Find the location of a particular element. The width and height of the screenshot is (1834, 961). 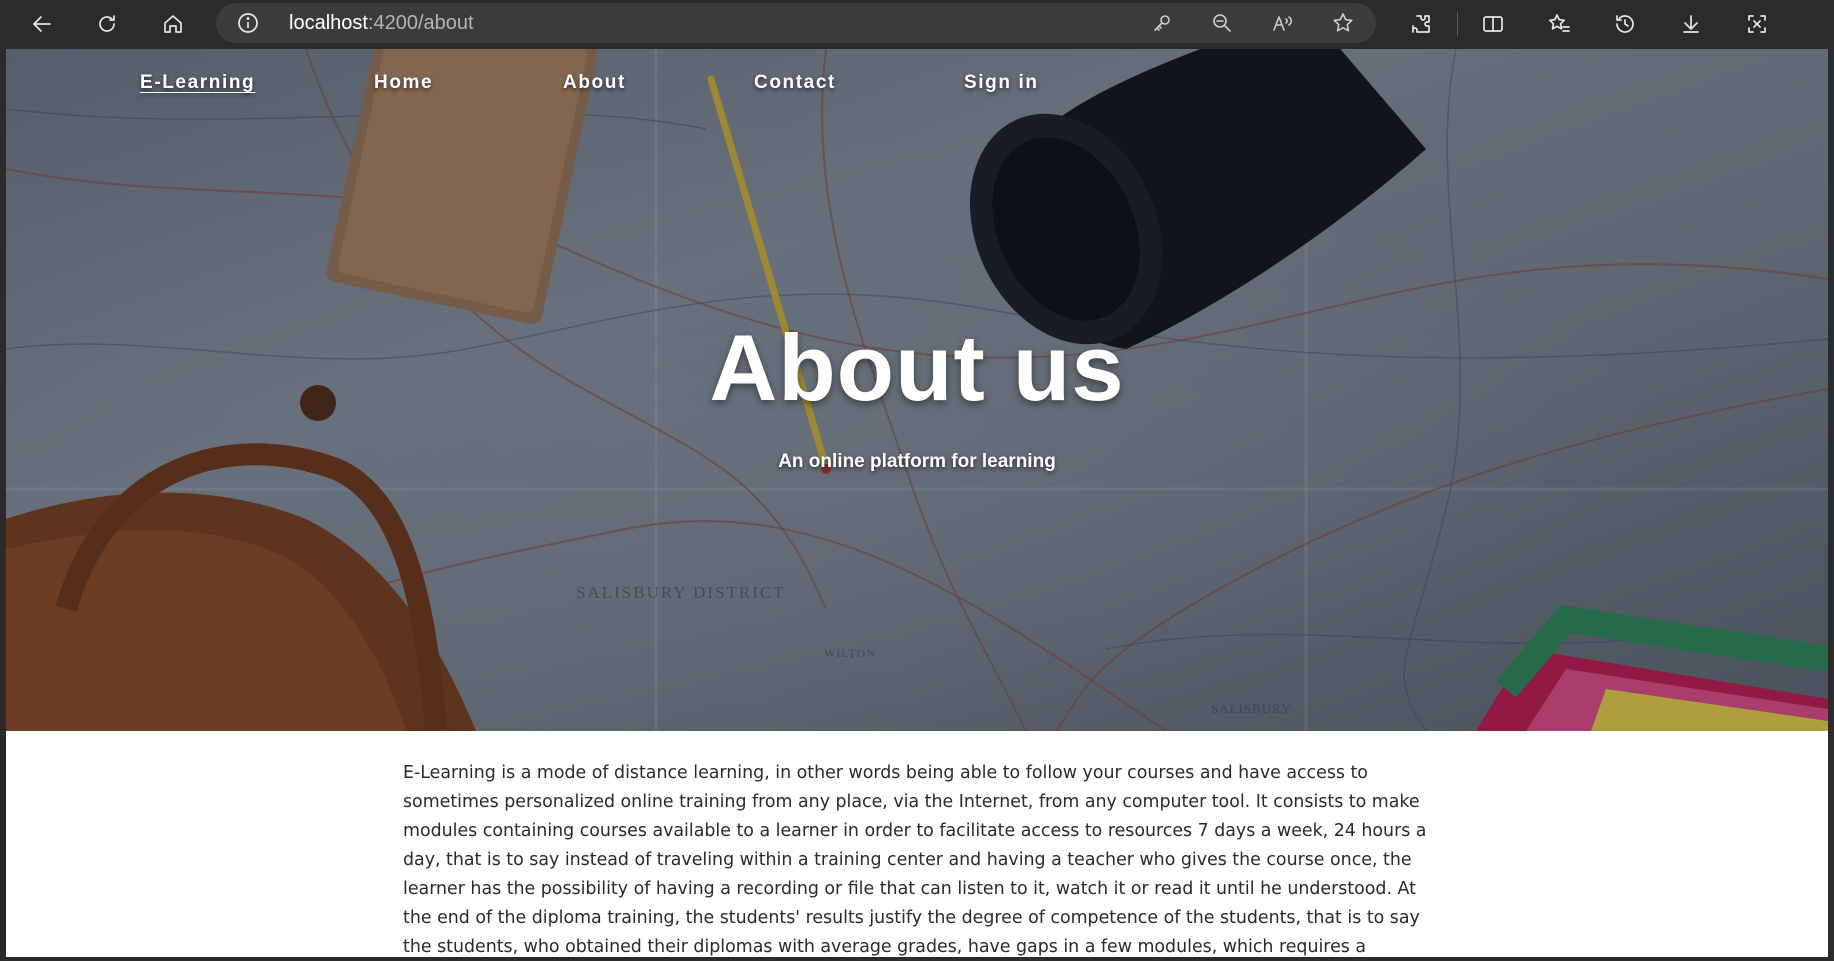

key-icon is located at coordinates (1162, 23).